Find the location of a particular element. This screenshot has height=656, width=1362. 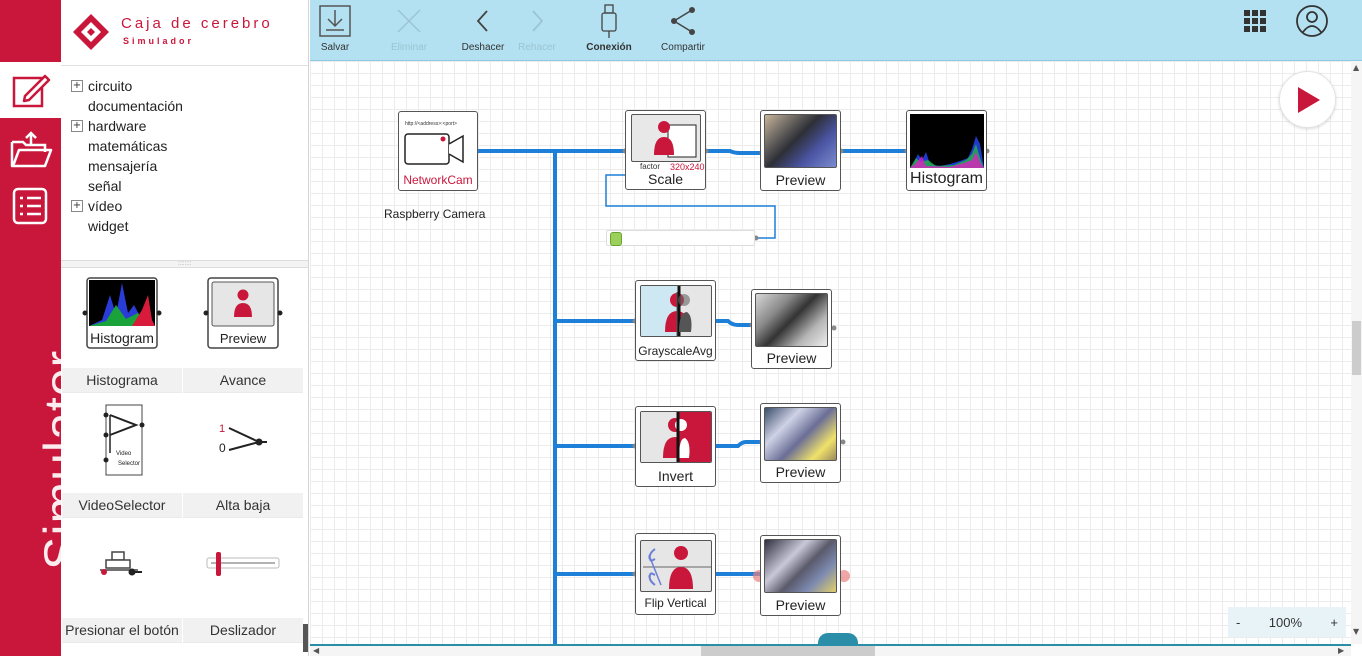

node-preview-1: Preview is located at coordinates (800, 150).